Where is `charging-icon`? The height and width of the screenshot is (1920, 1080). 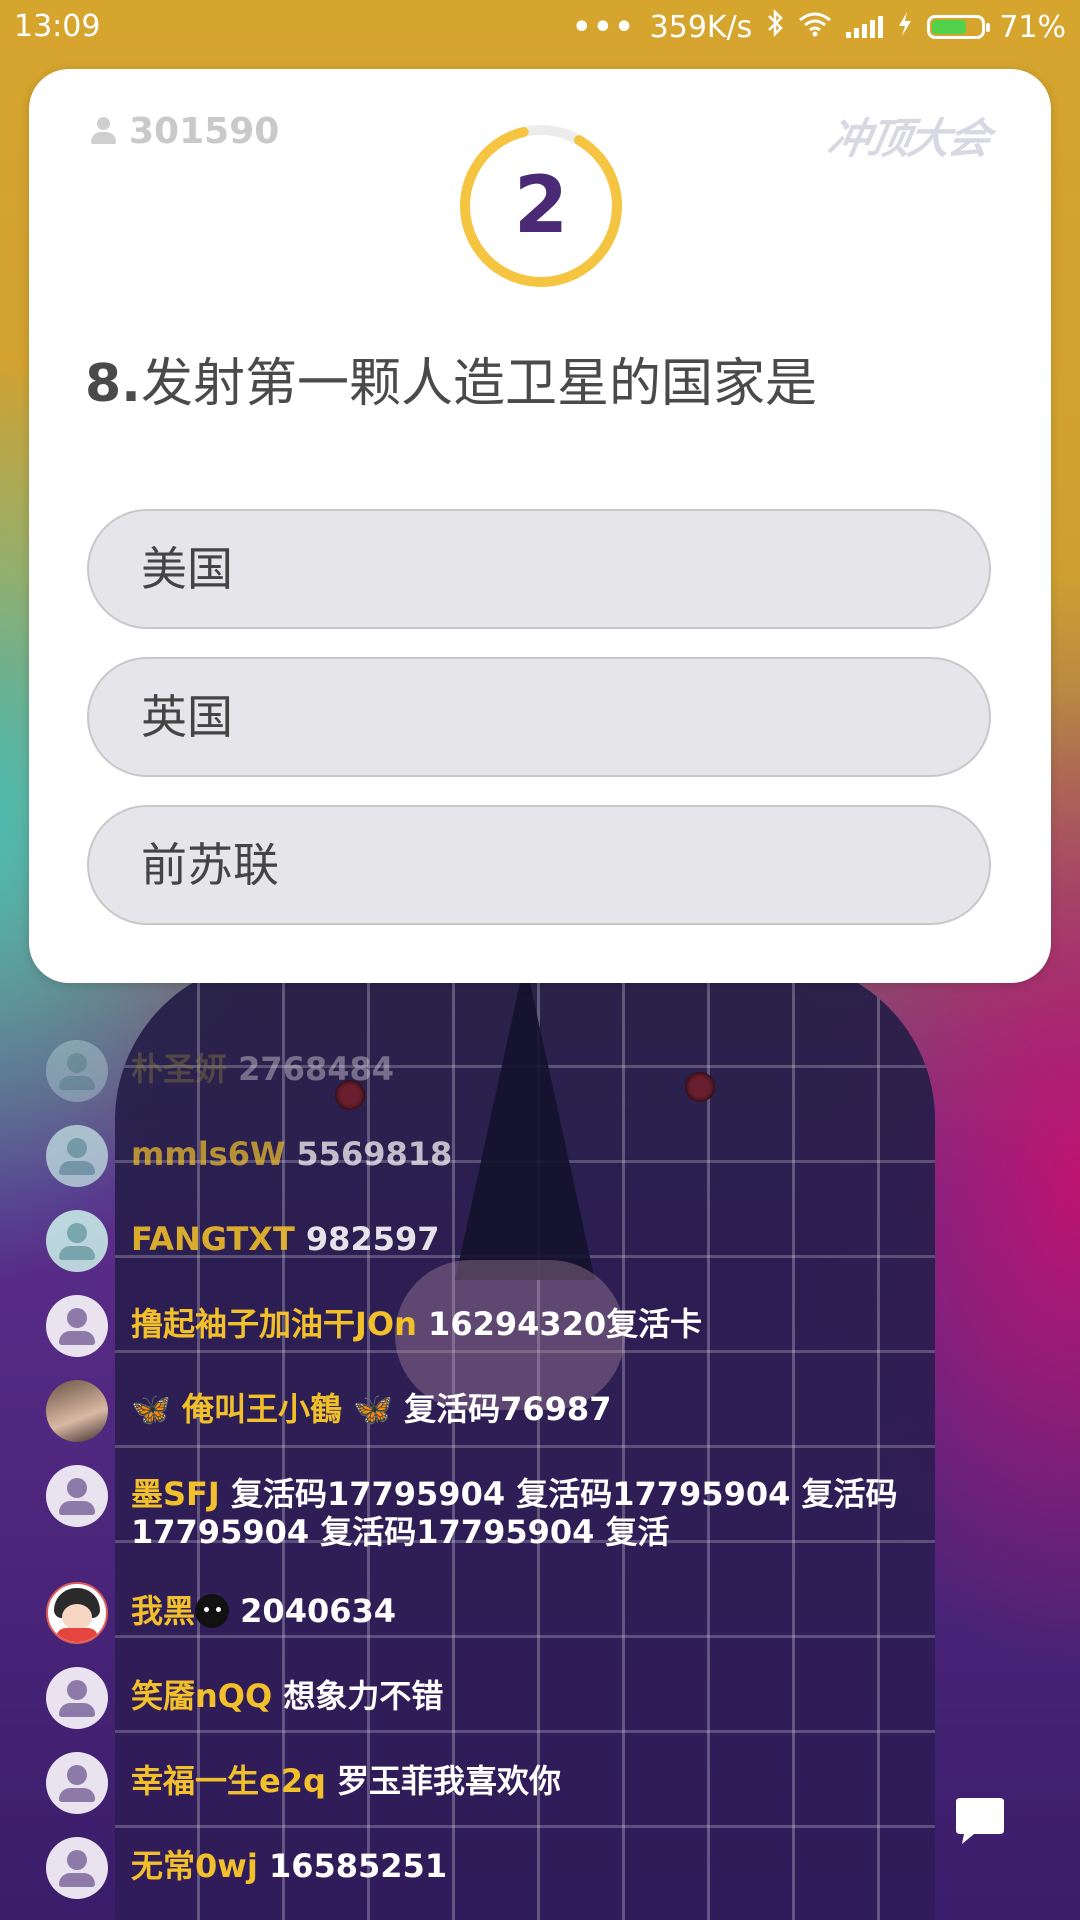
charging-icon is located at coordinates (905, 27).